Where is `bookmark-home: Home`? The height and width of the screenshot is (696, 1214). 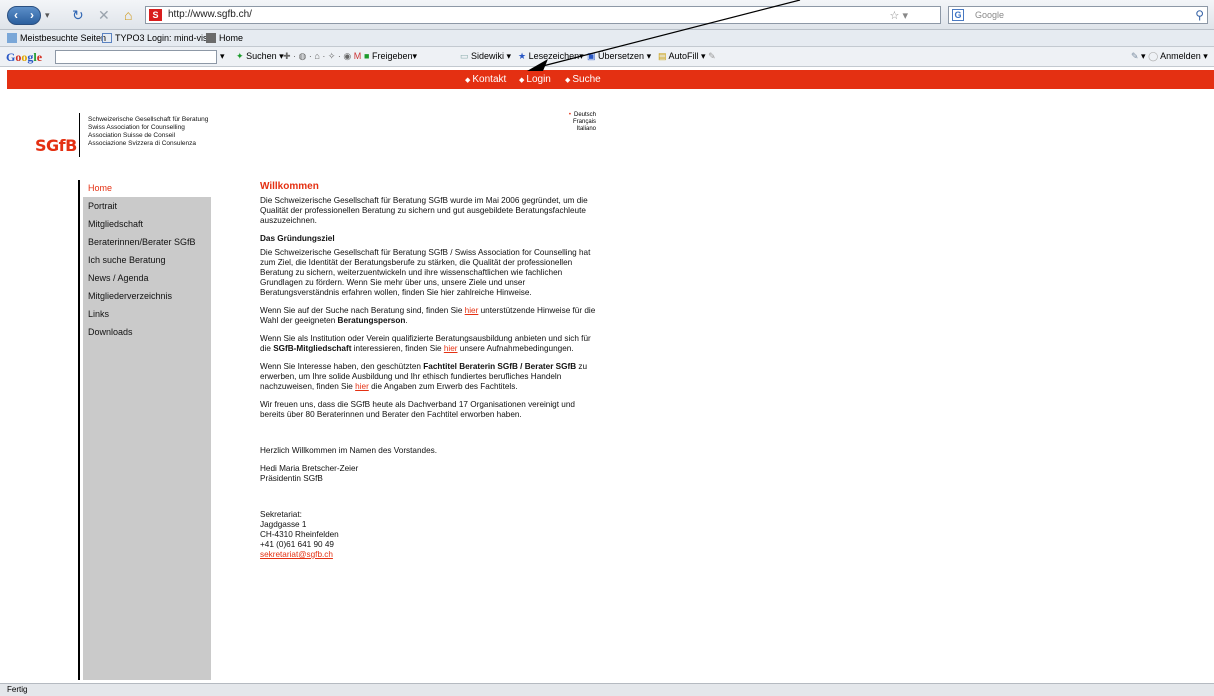
bookmark-home: Home is located at coordinates (224, 38).